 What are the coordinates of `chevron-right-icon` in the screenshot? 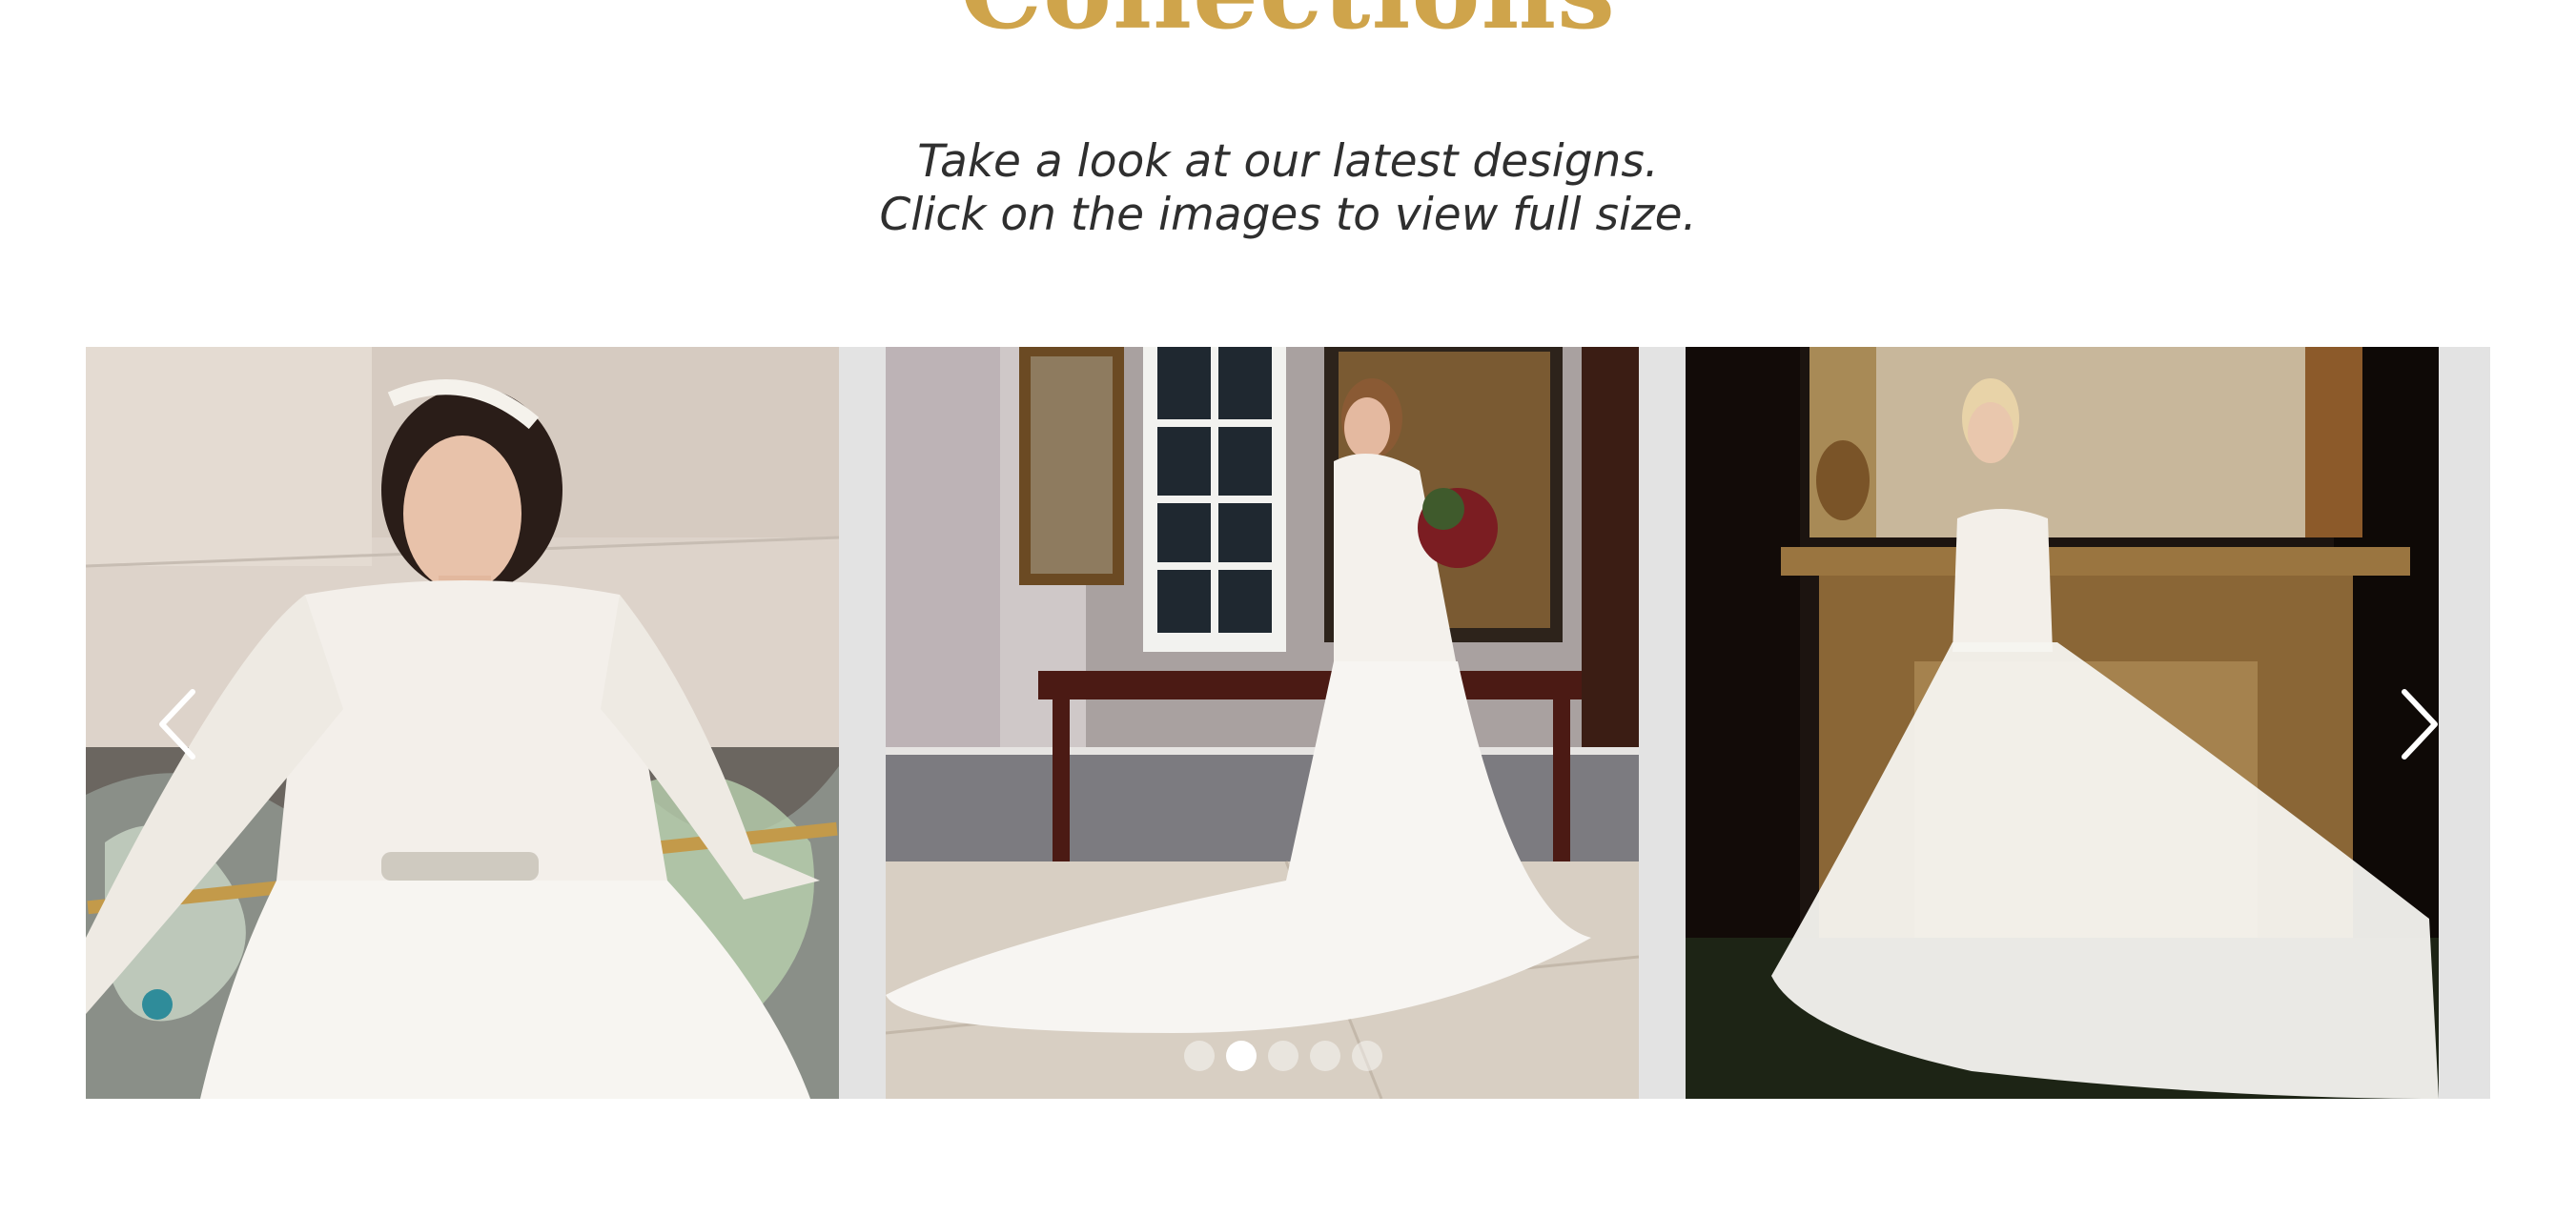 It's located at (2420, 724).